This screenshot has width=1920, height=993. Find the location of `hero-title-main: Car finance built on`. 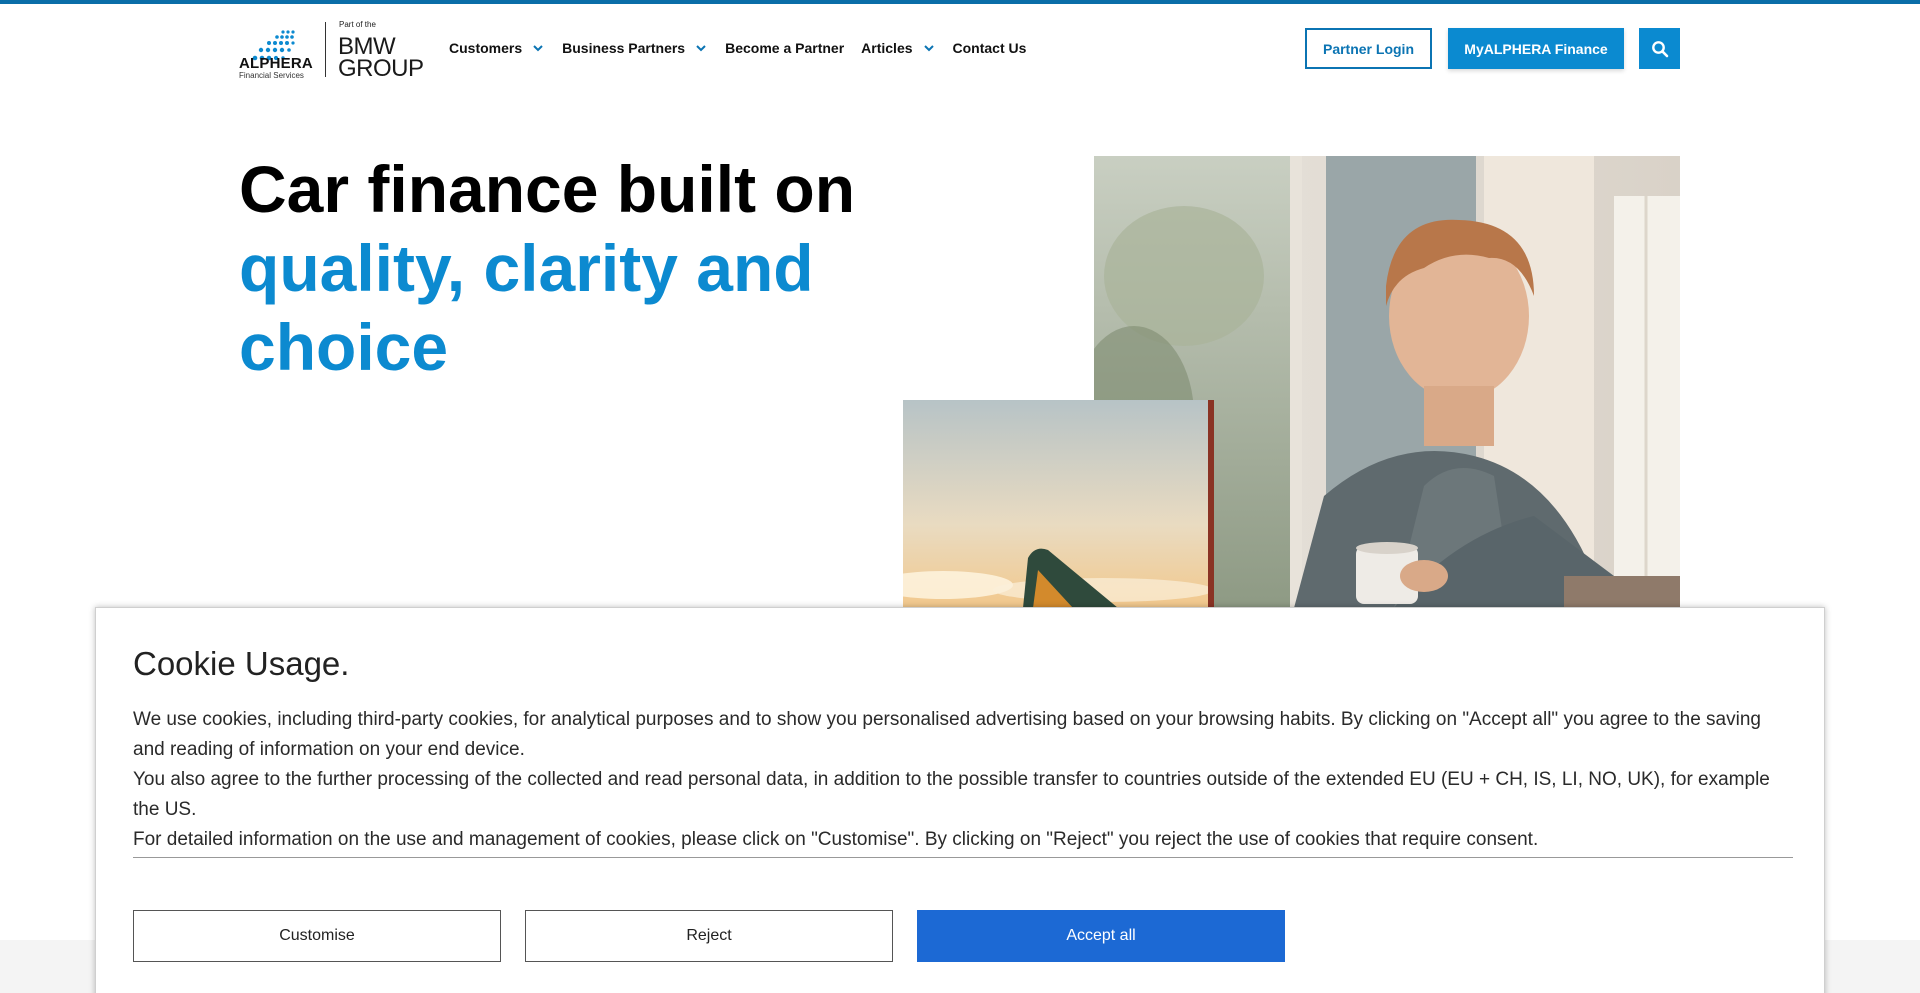

hero-title-main: Car finance built on is located at coordinates (547, 189).